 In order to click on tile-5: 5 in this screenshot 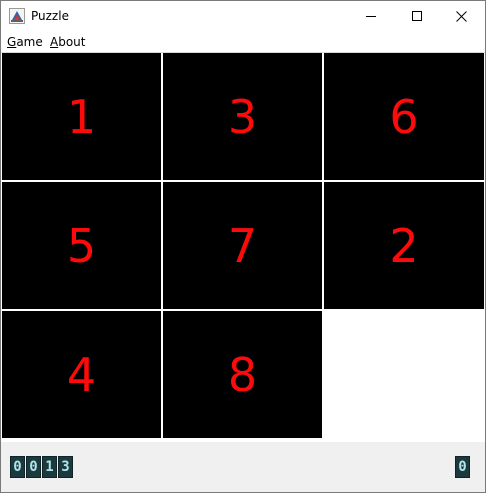, I will do `click(81, 245)`.